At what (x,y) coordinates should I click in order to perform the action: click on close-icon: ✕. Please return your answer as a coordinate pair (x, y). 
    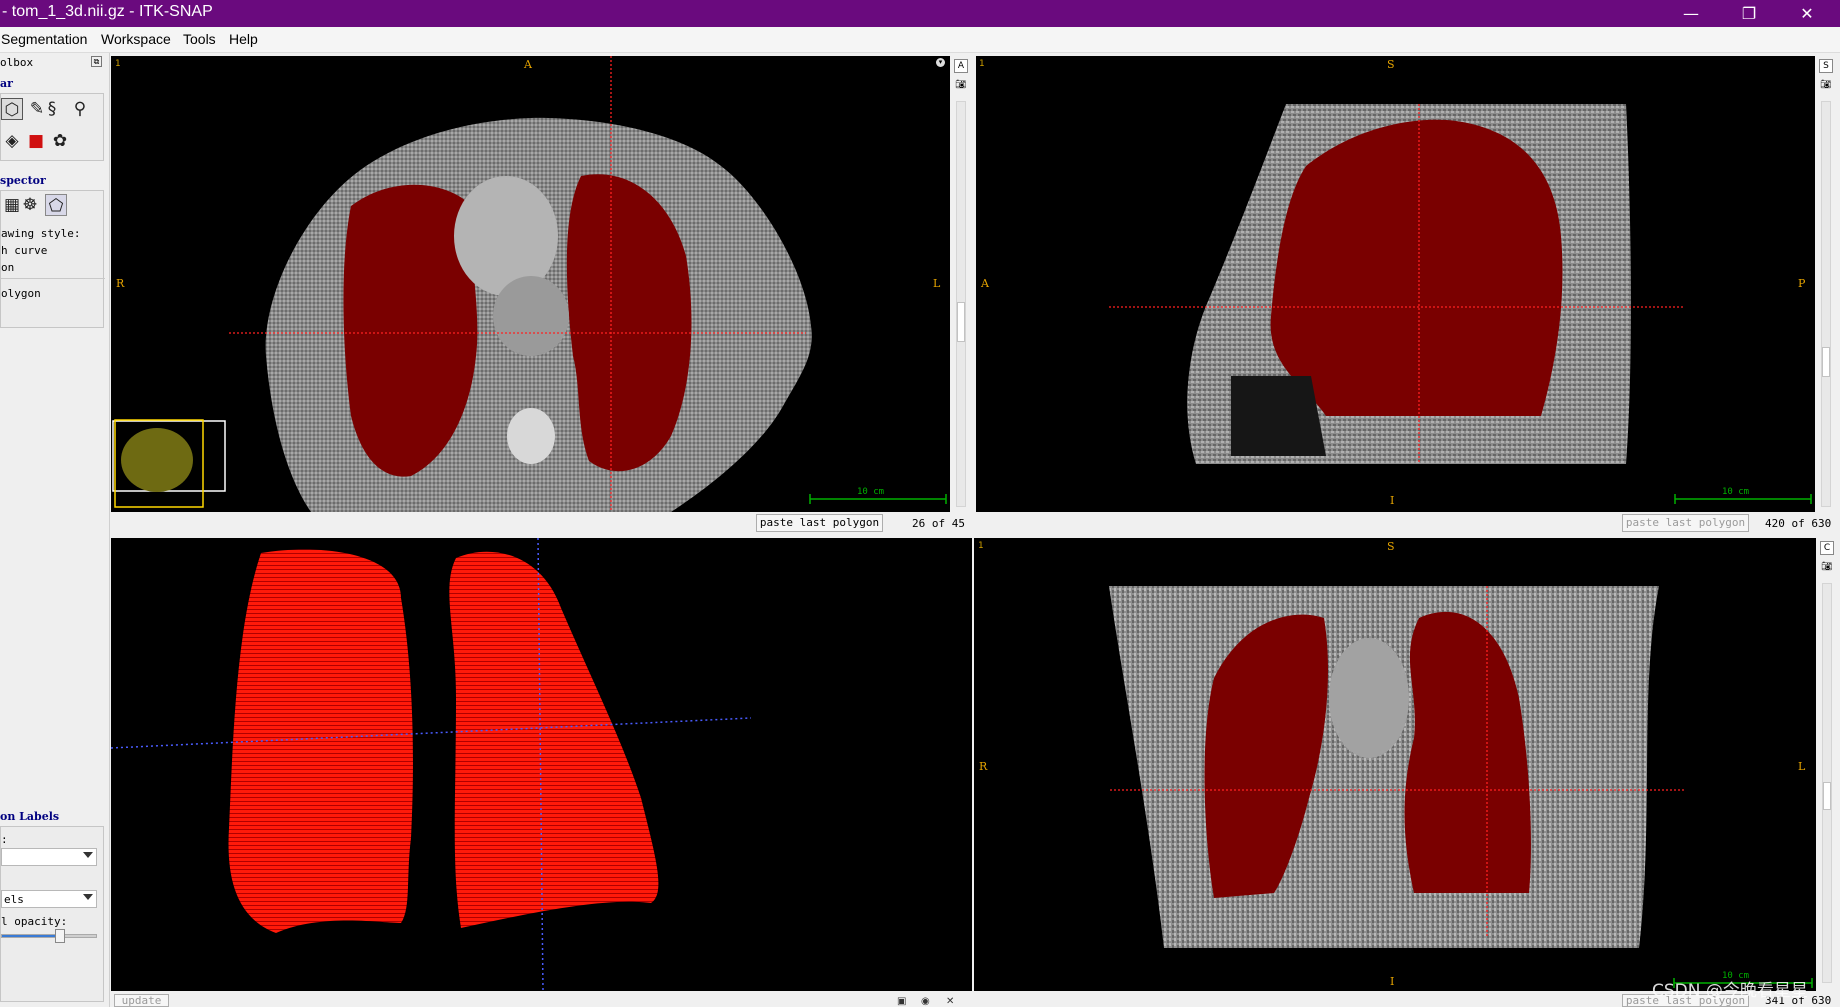
    Looking at the image, I should click on (950, 1001).